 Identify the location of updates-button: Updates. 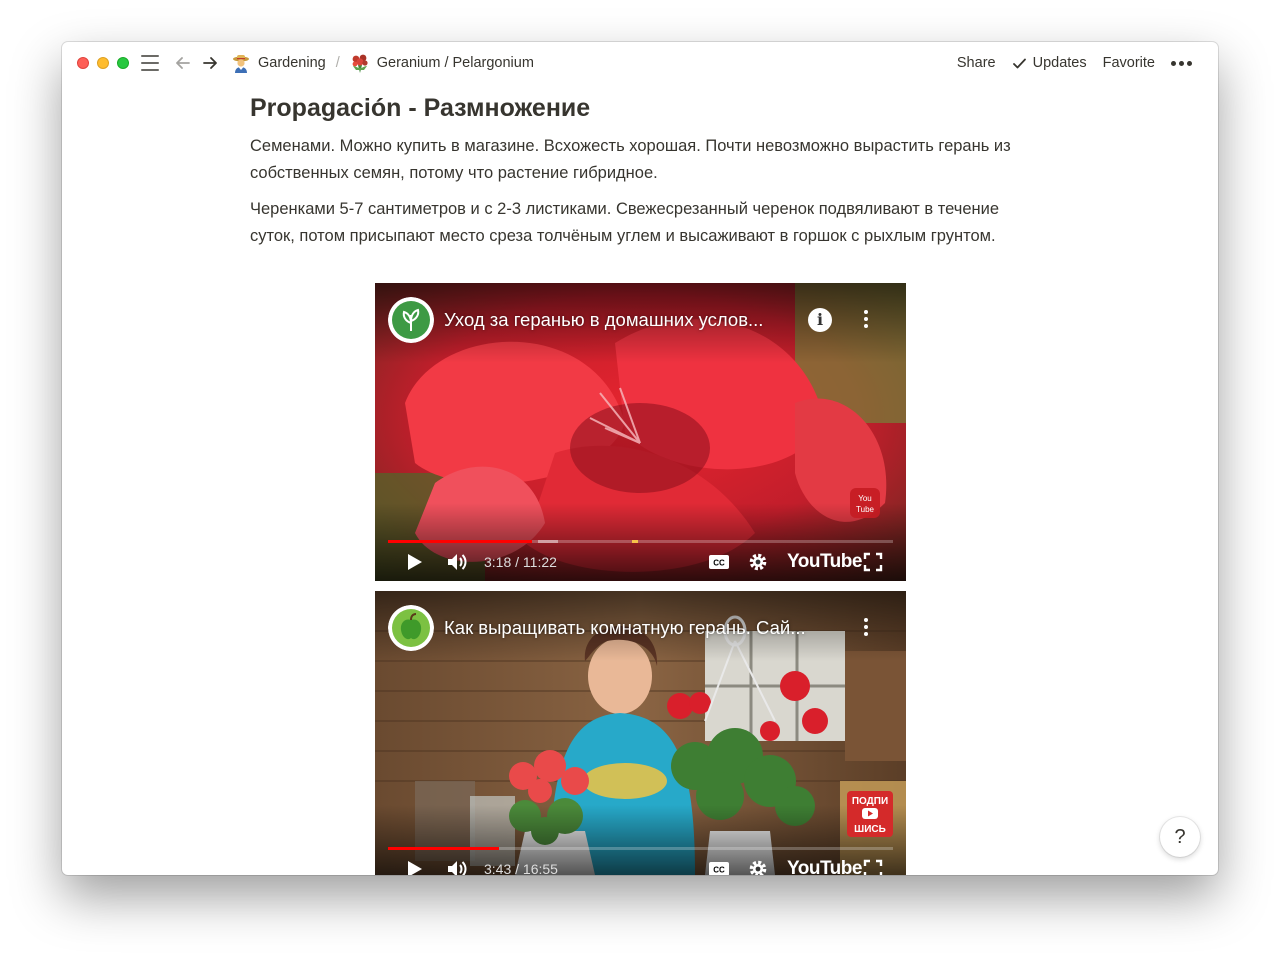
(1049, 63).